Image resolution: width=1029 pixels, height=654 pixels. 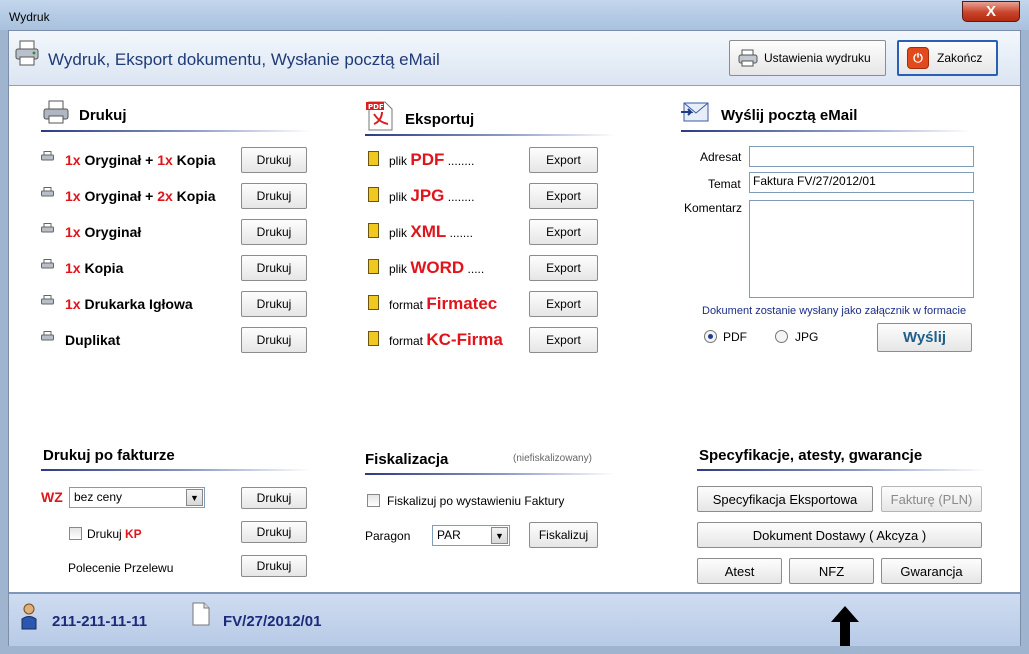 What do you see at coordinates (274, 566) in the screenshot?
I see `print-transfer-button: Drukuj` at bounding box center [274, 566].